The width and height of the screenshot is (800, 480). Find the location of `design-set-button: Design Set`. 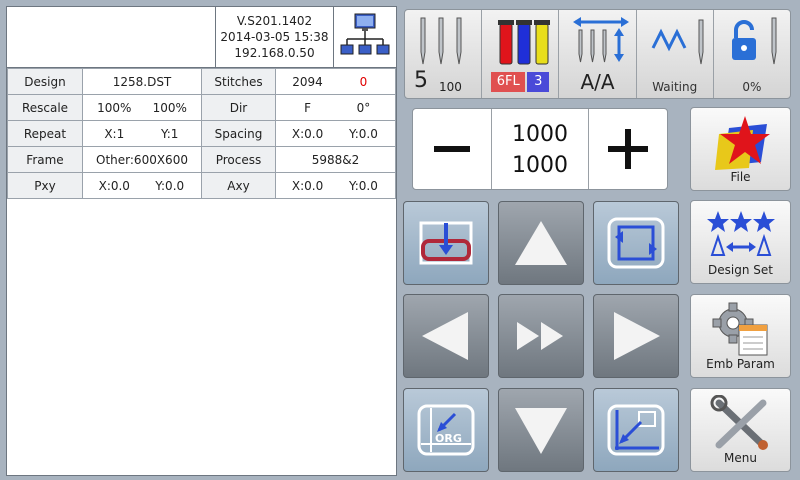

design-set-button: Design Set is located at coordinates (740, 242).